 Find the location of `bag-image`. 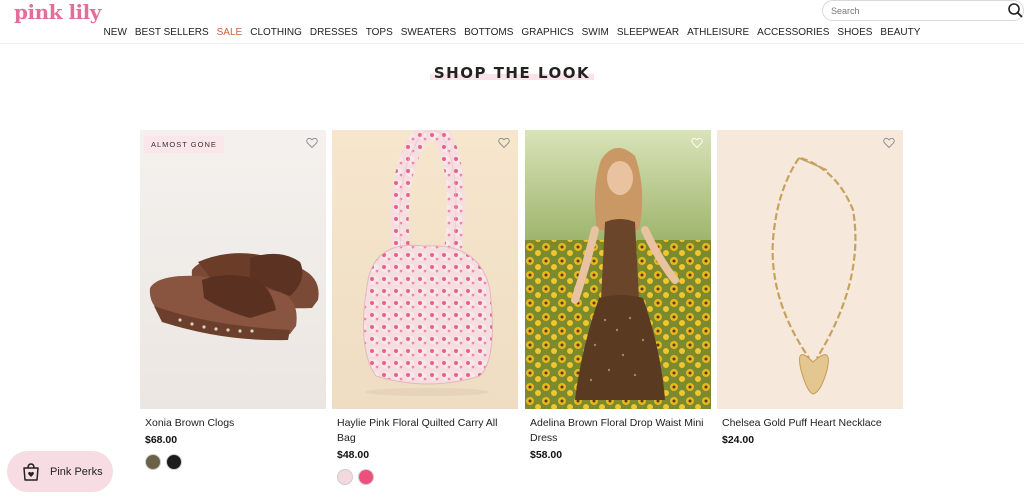

bag-image is located at coordinates (425, 269).